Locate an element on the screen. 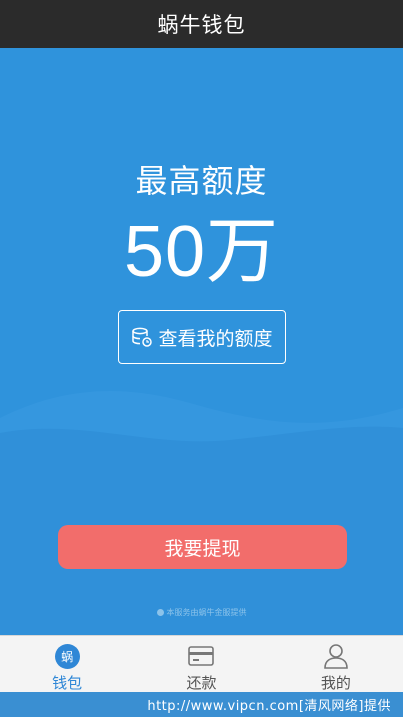  snail-small-icon is located at coordinates (160, 612).